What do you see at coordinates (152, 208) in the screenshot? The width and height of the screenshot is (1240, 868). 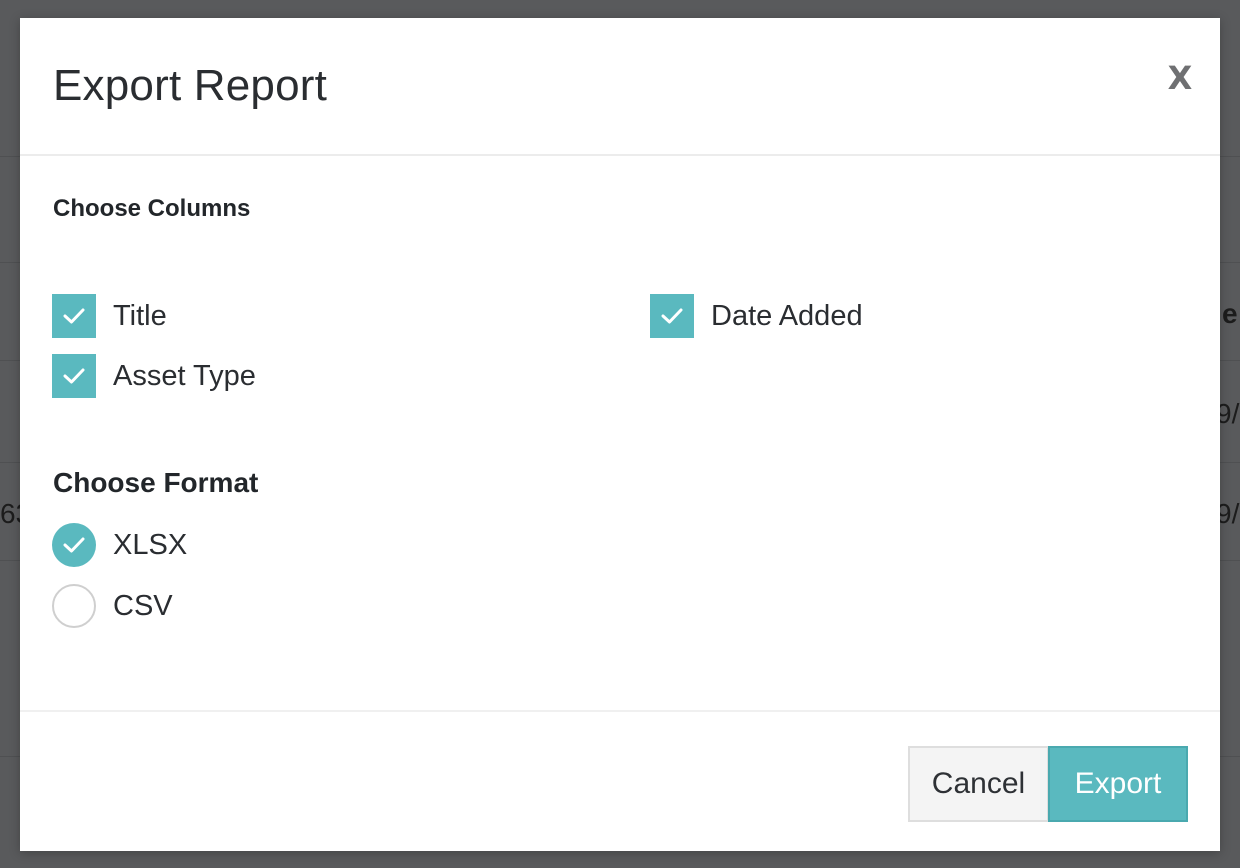 I see `choose-columns-heading: Choose Columns` at bounding box center [152, 208].